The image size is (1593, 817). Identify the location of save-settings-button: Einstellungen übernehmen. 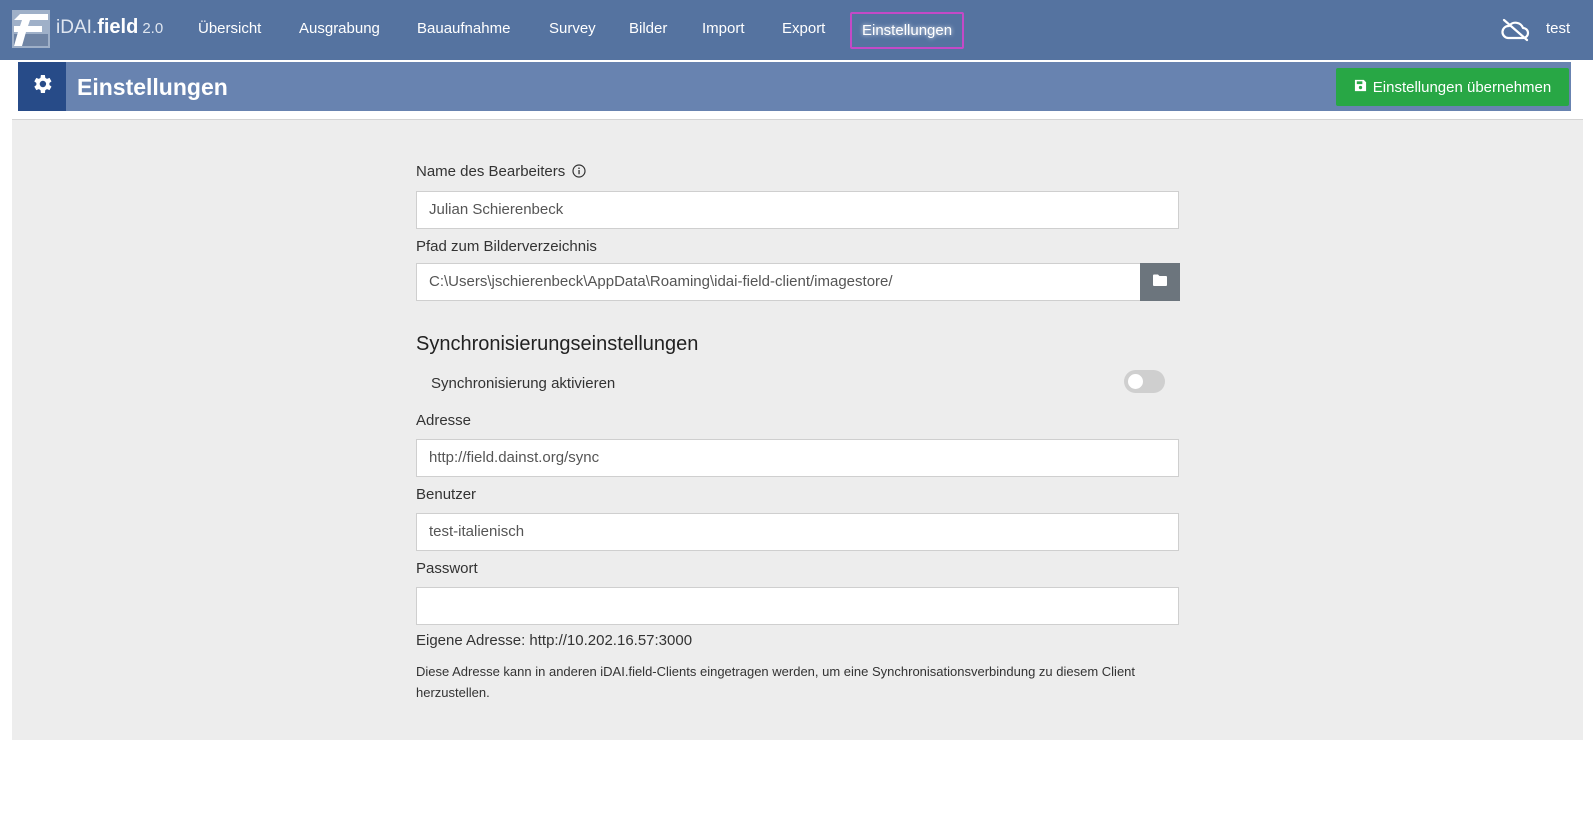
(1452, 87).